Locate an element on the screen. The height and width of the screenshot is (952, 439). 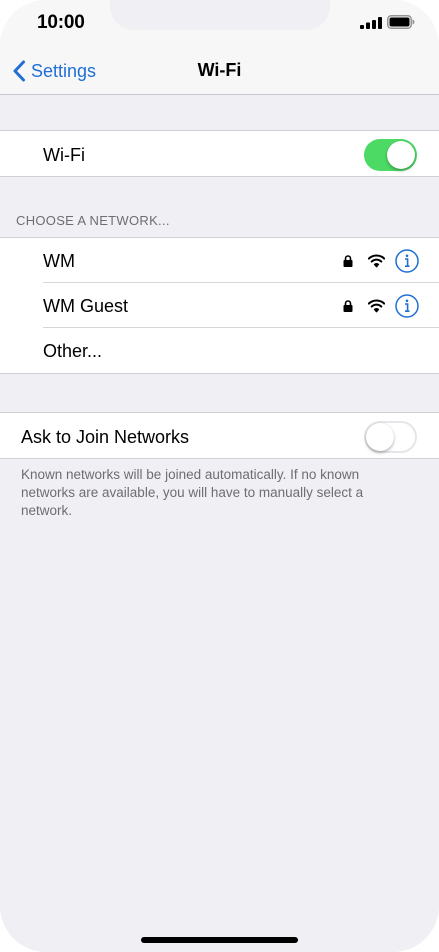
wifi-label: Wi-Fi is located at coordinates (64, 155).